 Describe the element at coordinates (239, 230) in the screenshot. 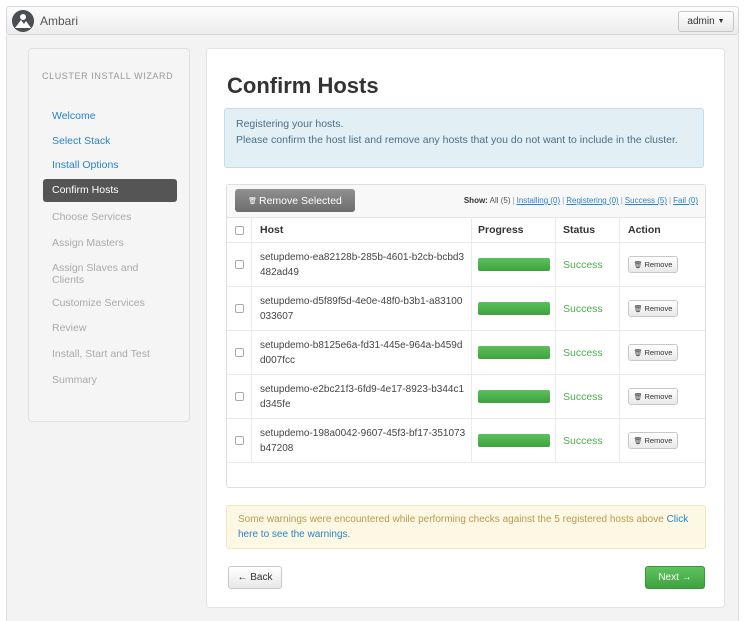

I see `select-all-checkbox` at that location.